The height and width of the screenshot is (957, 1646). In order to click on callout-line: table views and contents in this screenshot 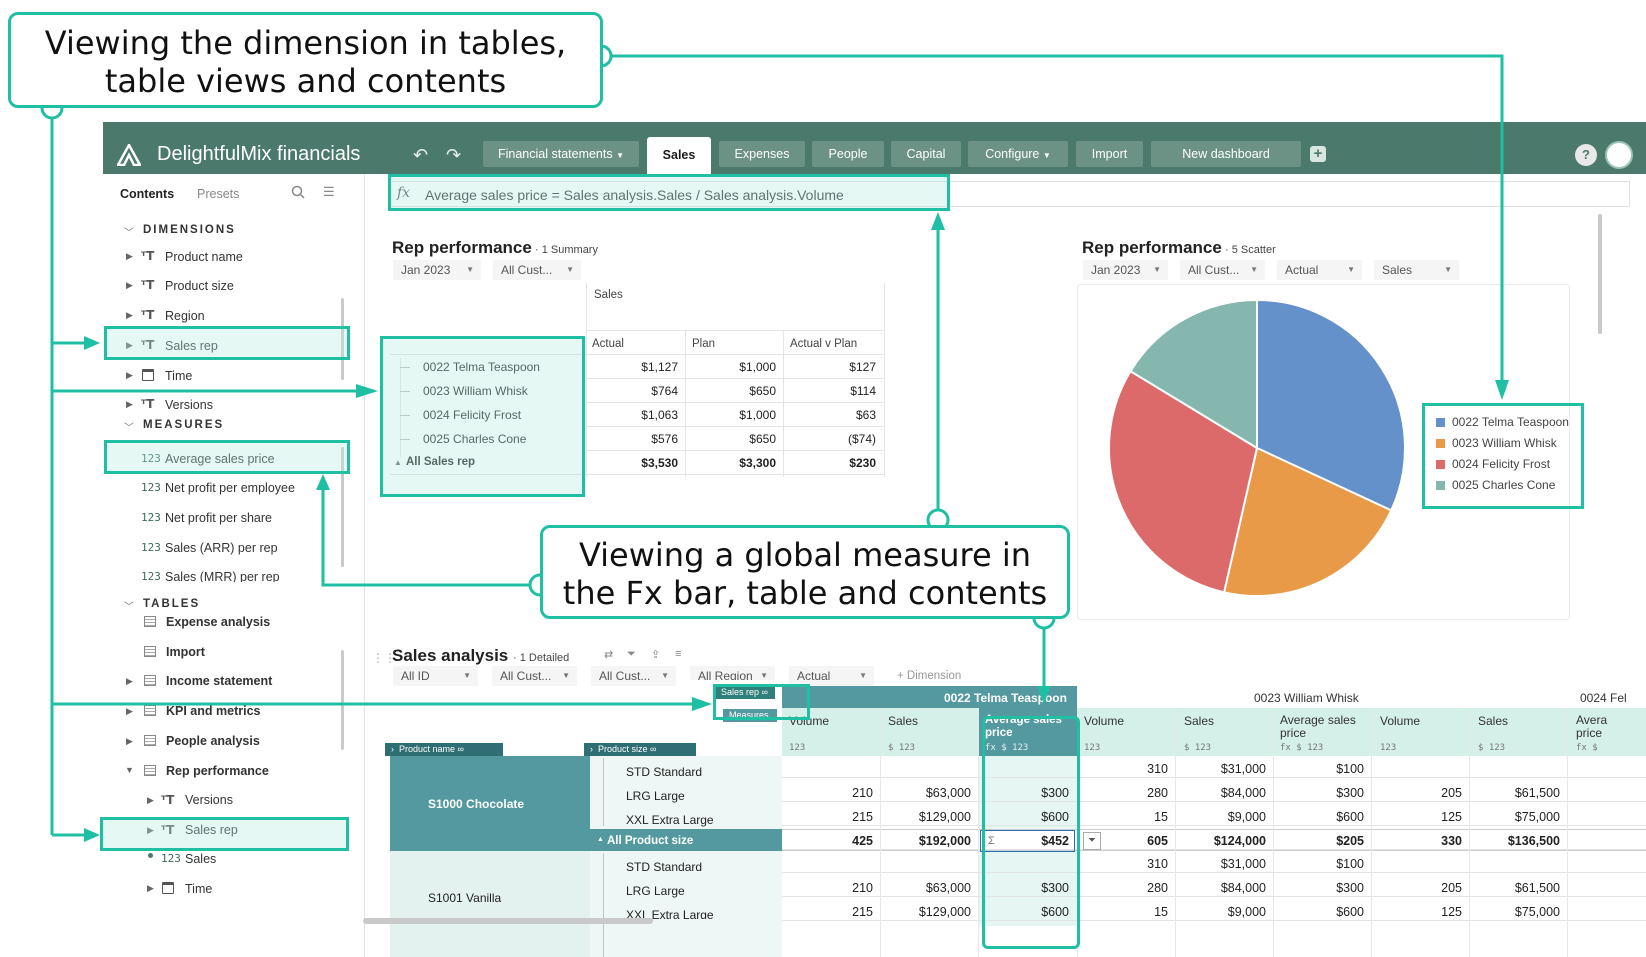, I will do `click(305, 81)`.